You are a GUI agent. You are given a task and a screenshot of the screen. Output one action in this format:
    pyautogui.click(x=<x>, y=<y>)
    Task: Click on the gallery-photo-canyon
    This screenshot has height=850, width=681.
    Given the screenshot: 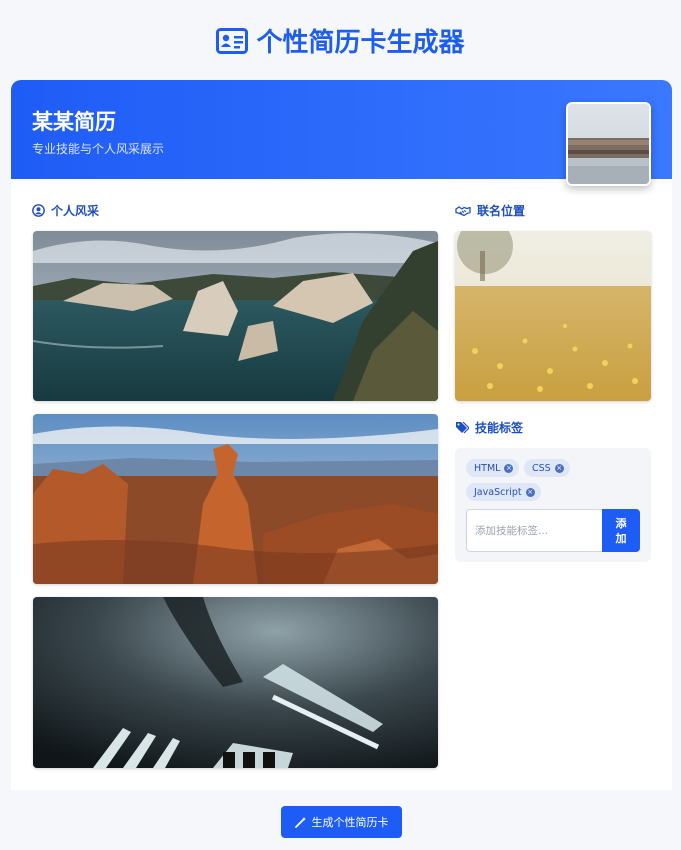 What is the action you would take?
    pyautogui.click(x=235, y=499)
    